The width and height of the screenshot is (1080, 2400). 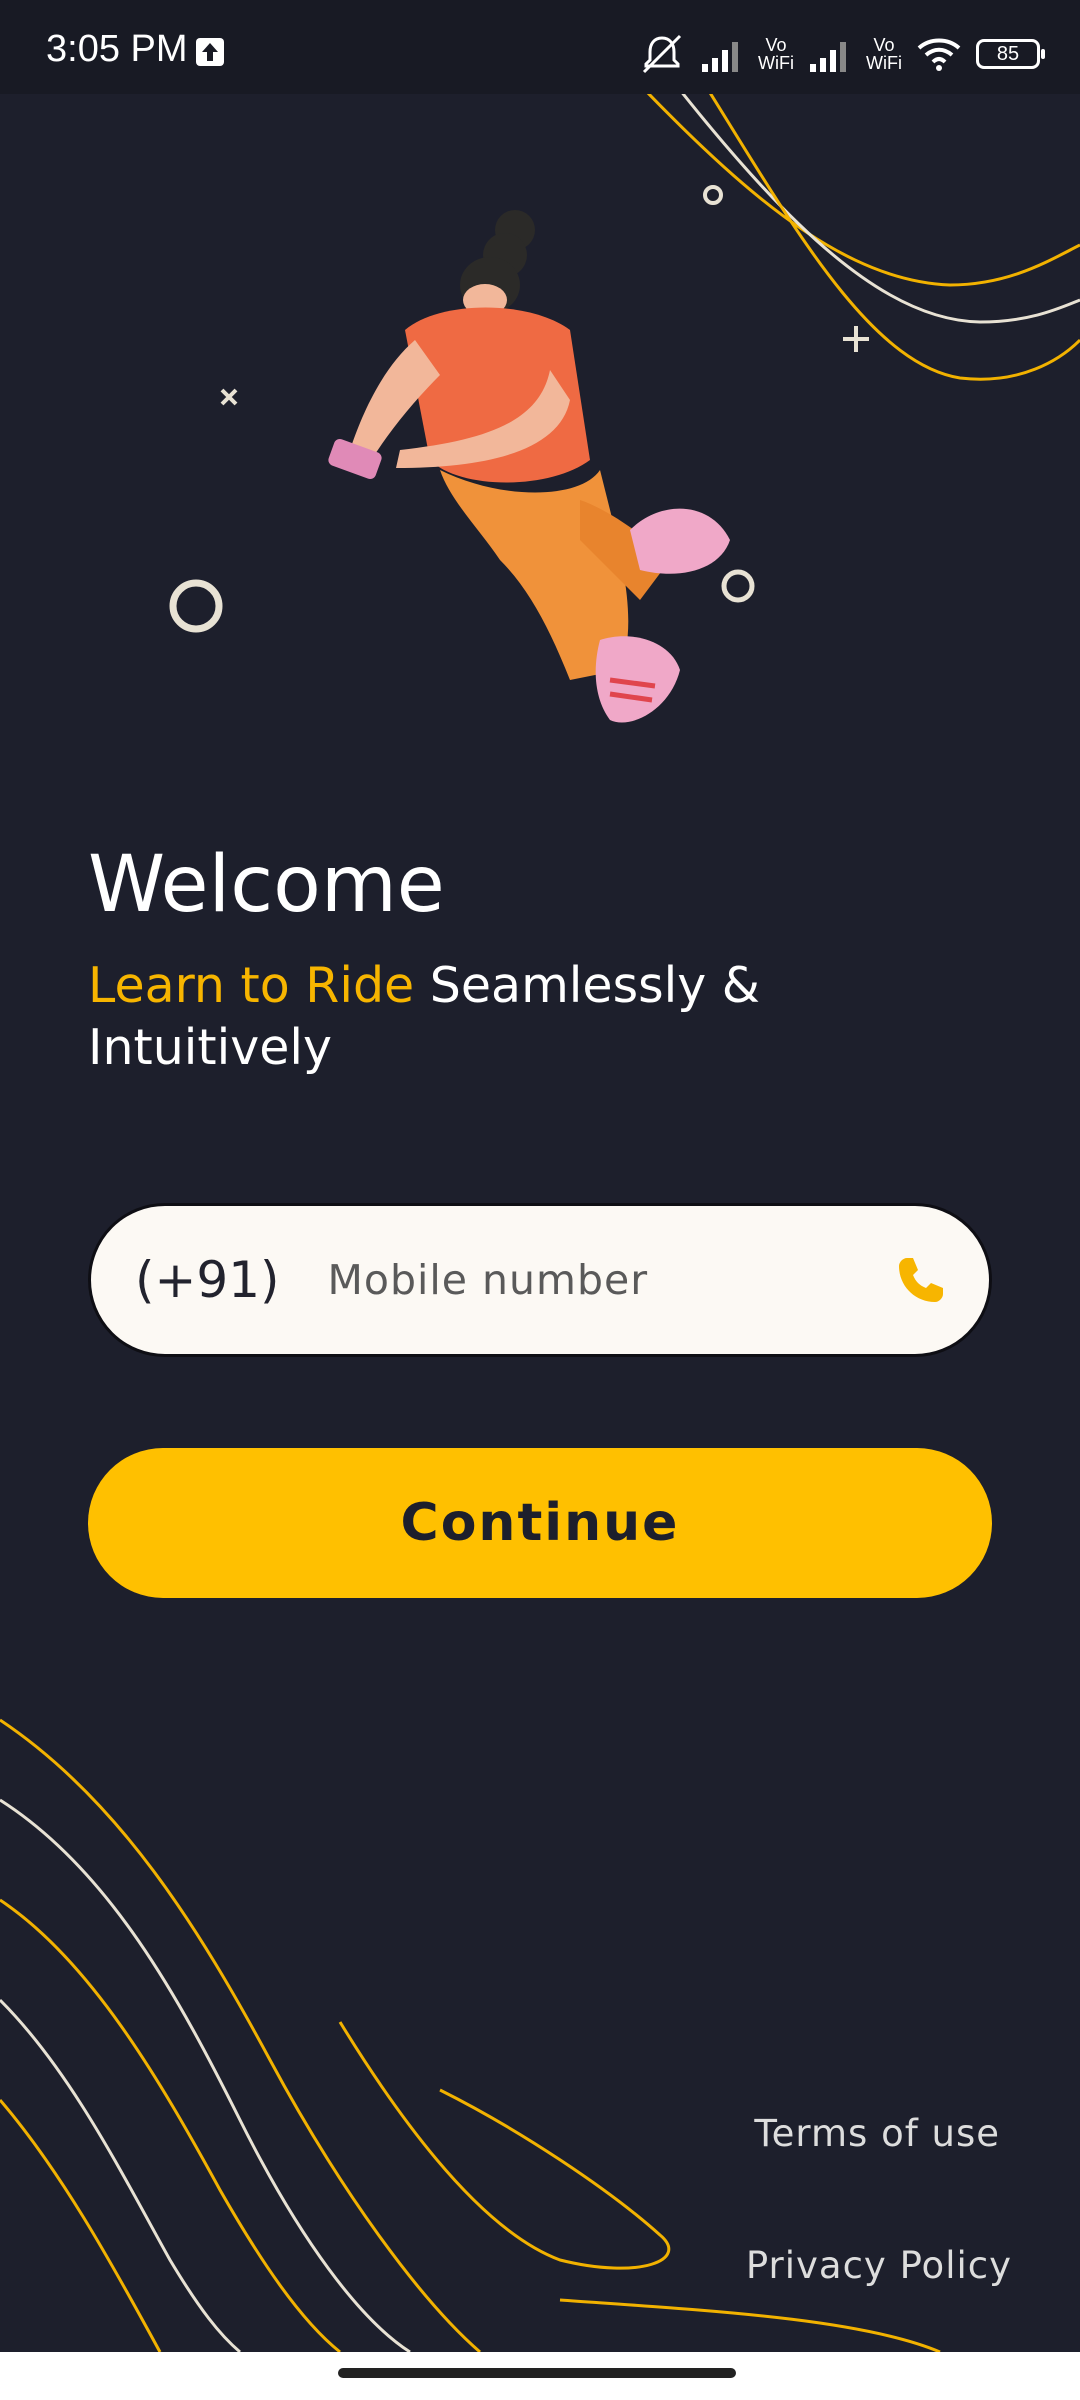 What do you see at coordinates (540, 1523) in the screenshot?
I see `continue-button: Continue` at bounding box center [540, 1523].